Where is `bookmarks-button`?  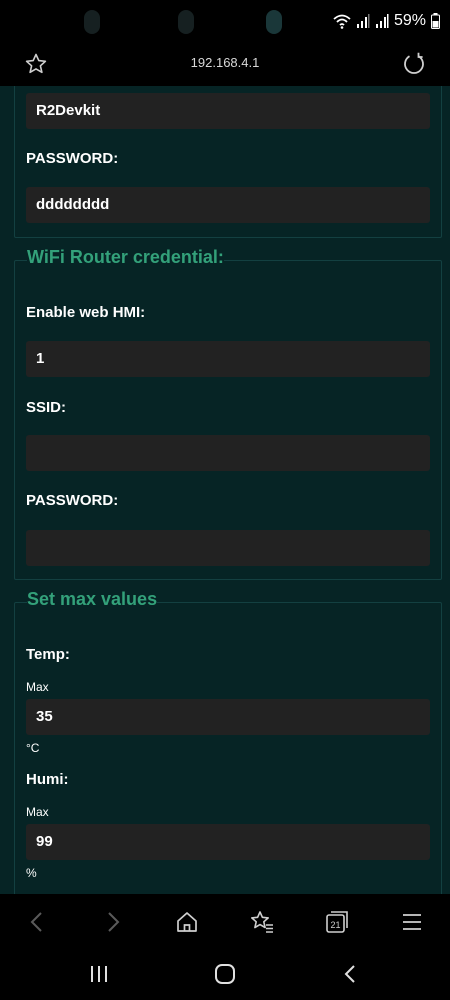
bookmarks-button is located at coordinates (262, 922).